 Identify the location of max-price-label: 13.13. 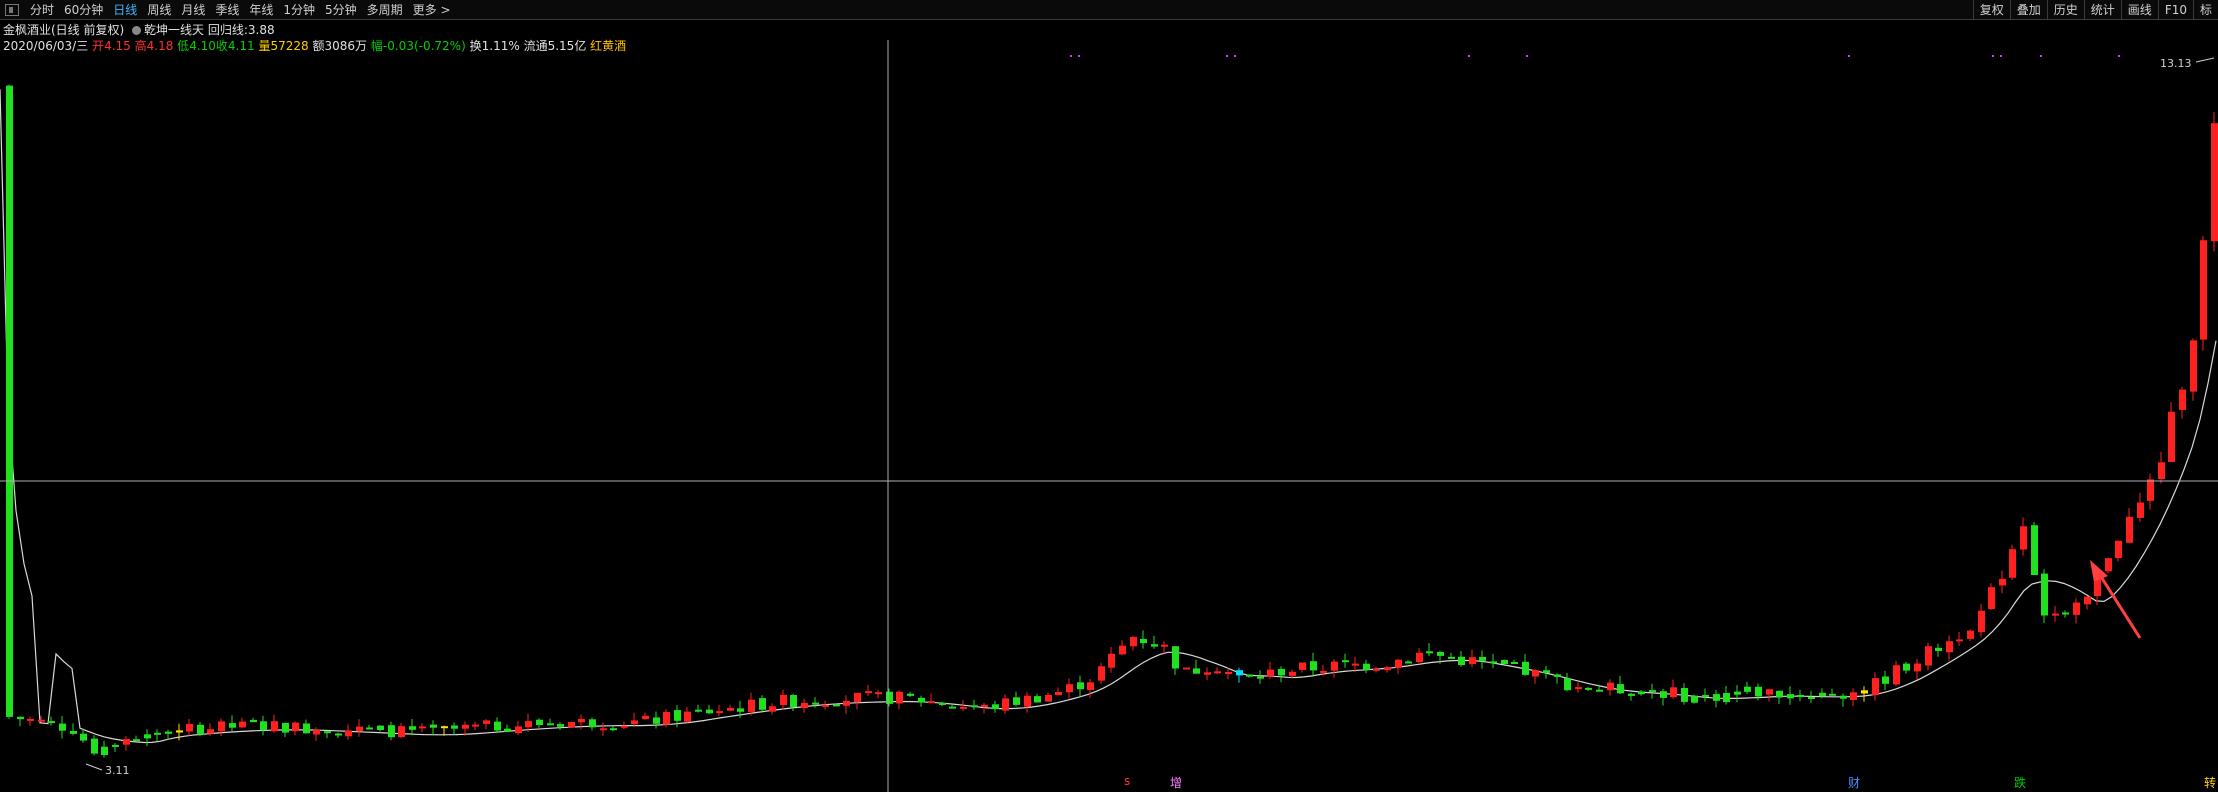
(2176, 63).